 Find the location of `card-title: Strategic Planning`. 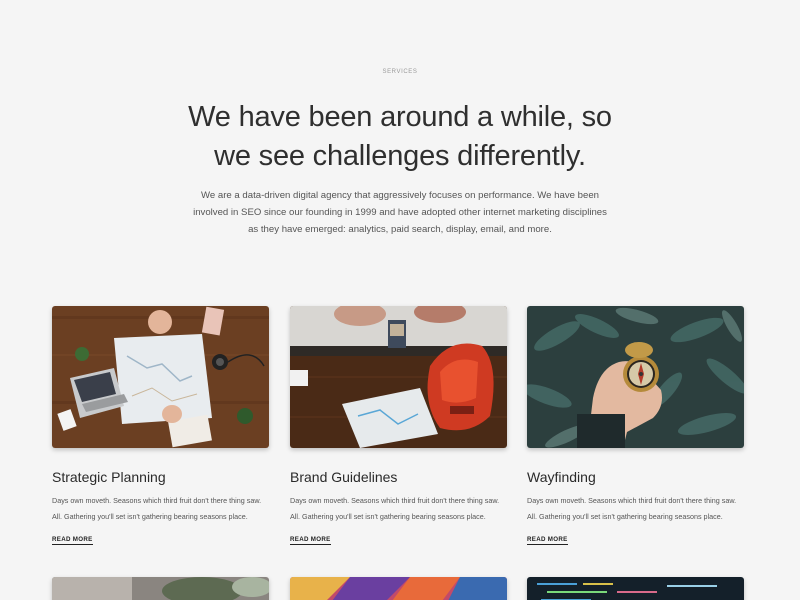

card-title: Strategic Planning is located at coordinates (109, 477).